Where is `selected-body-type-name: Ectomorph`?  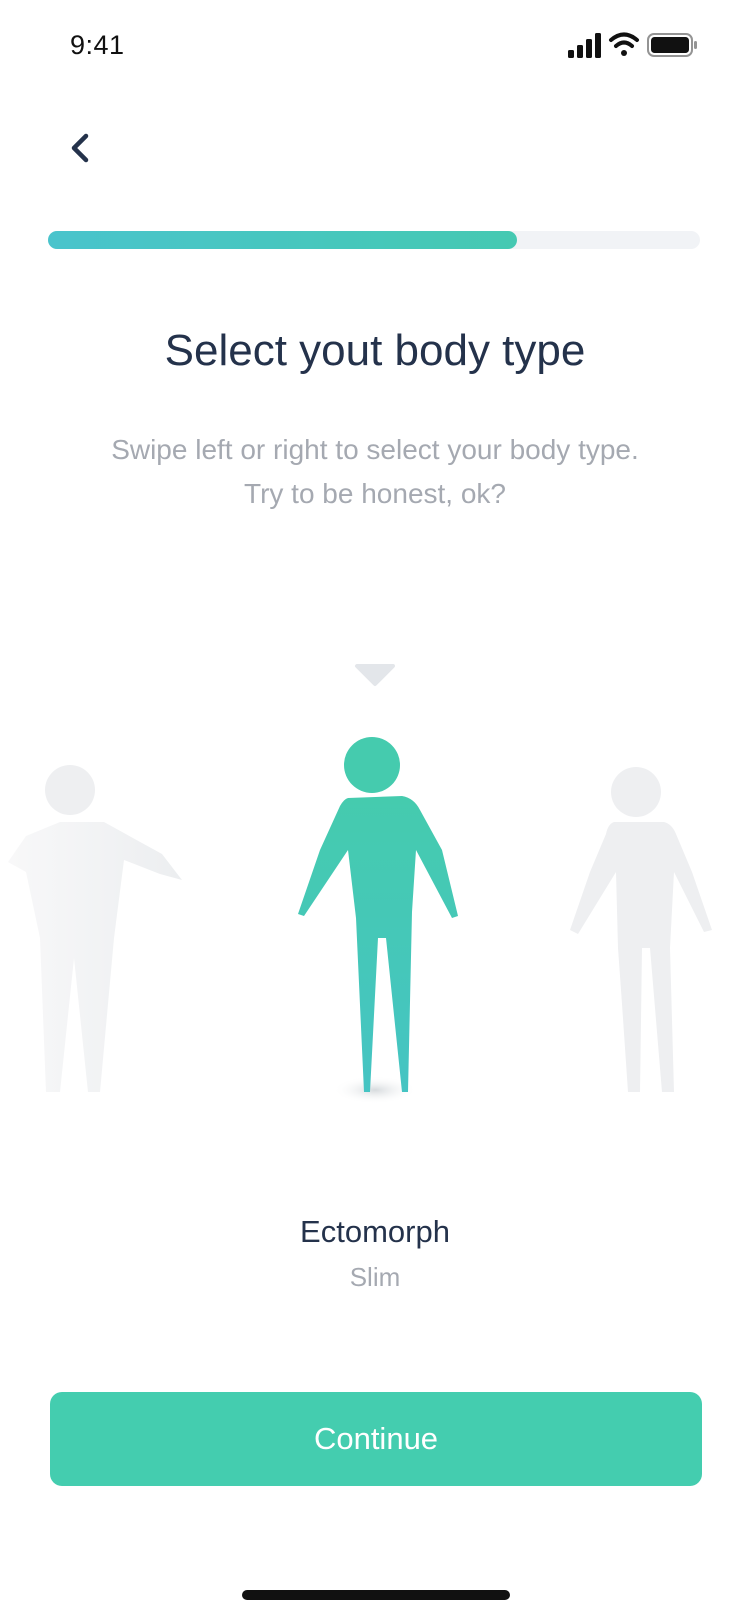
selected-body-type-name: Ectomorph is located at coordinates (375, 1231).